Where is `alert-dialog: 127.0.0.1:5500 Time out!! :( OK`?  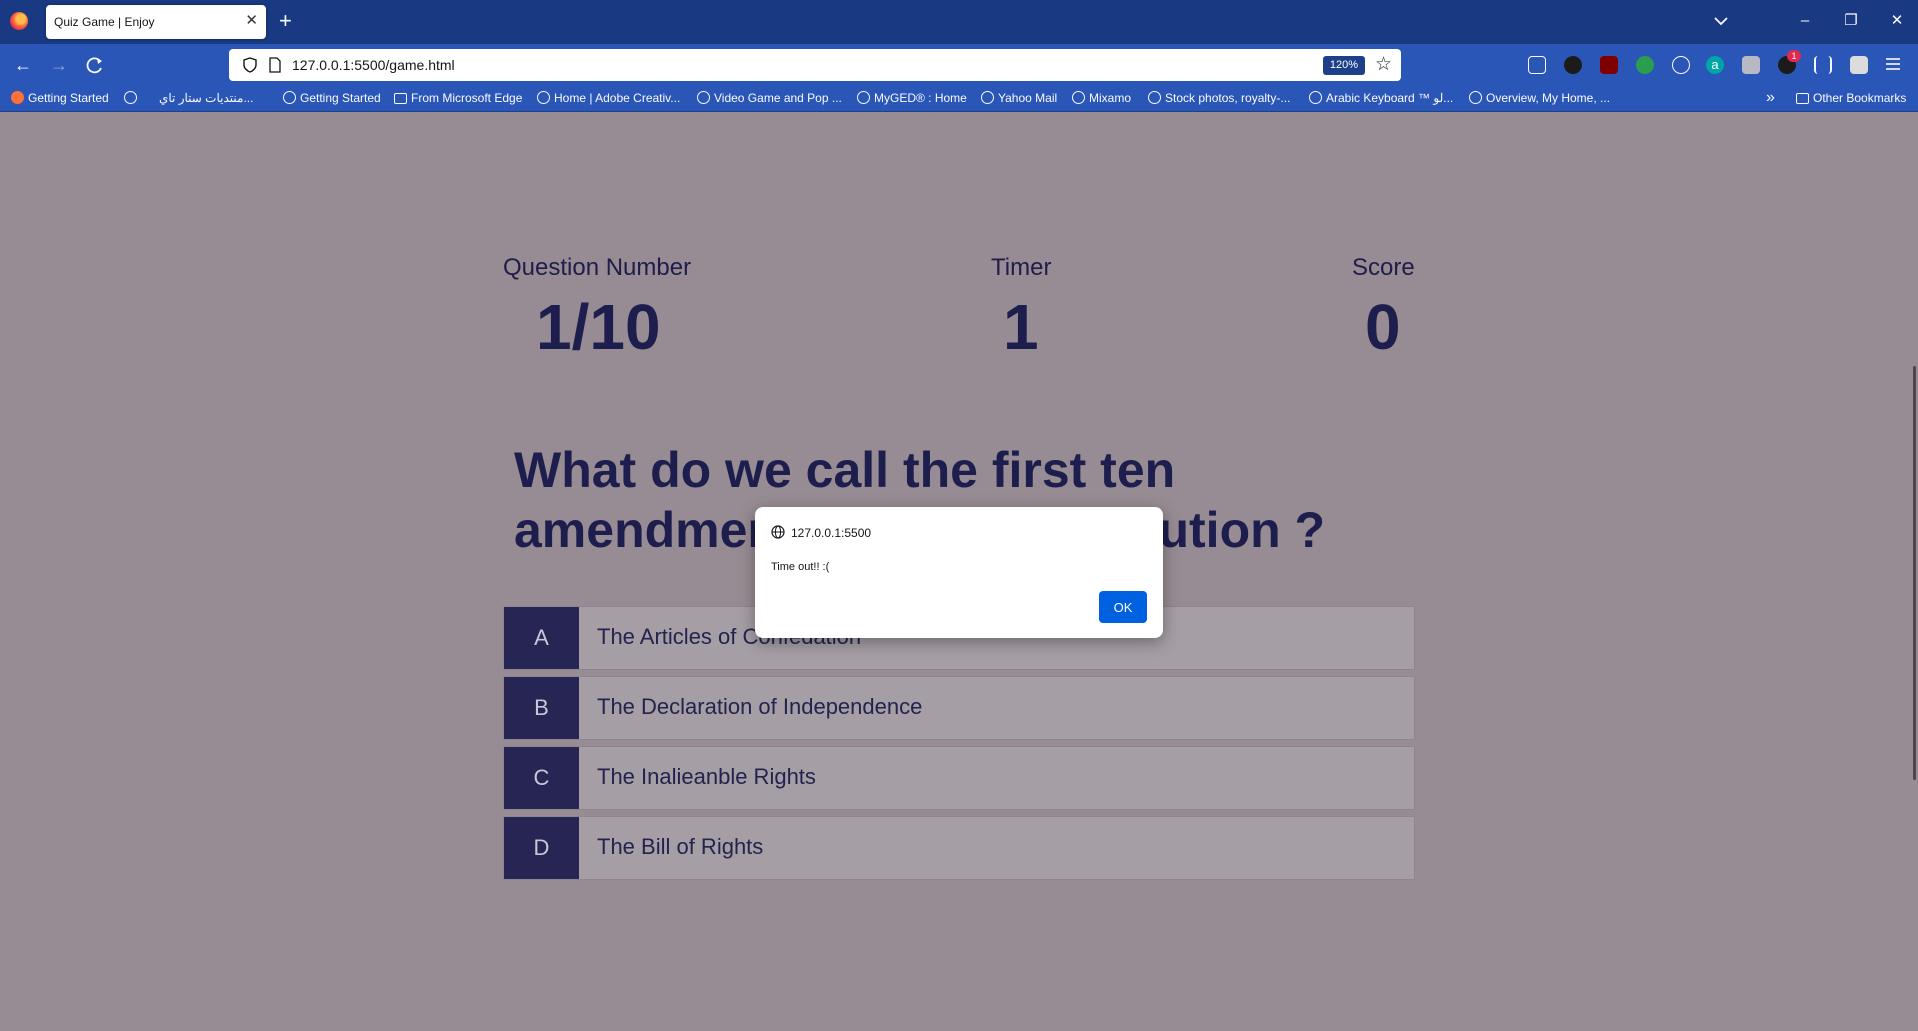 alert-dialog: 127.0.0.1:5500 Time out!! :( OK is located at coordinates (959, 572).